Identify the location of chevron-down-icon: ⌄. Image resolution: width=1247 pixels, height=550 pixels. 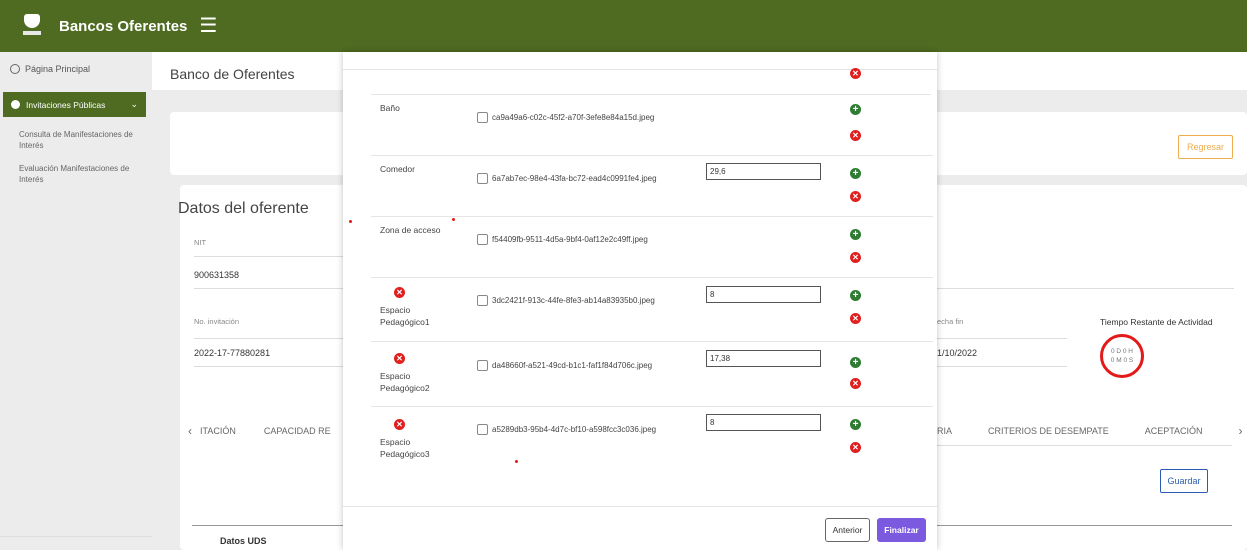
(134, 104).